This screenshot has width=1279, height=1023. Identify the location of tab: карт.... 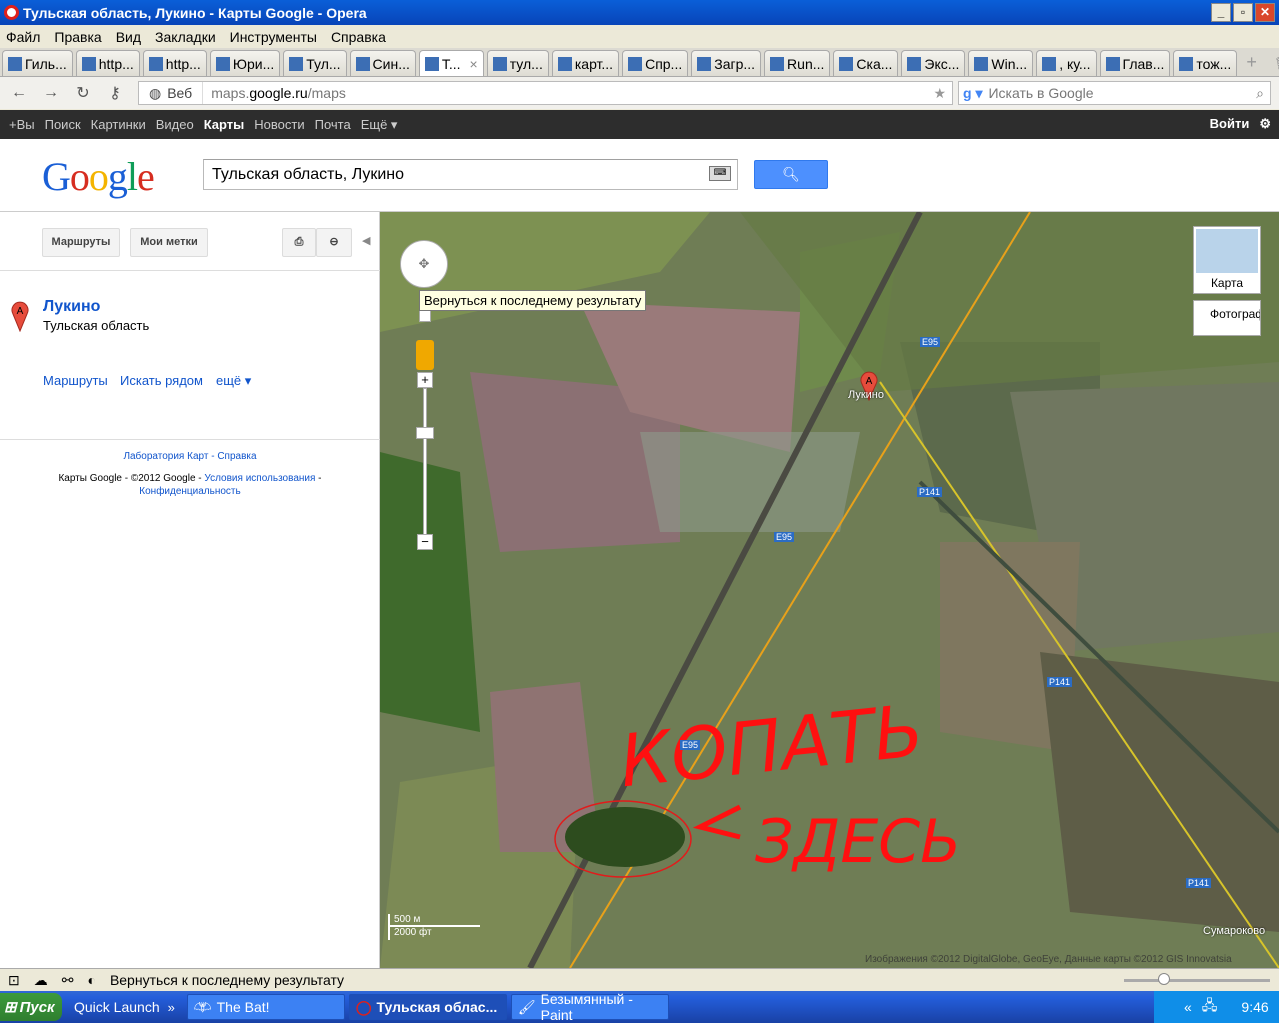
(585, 63).